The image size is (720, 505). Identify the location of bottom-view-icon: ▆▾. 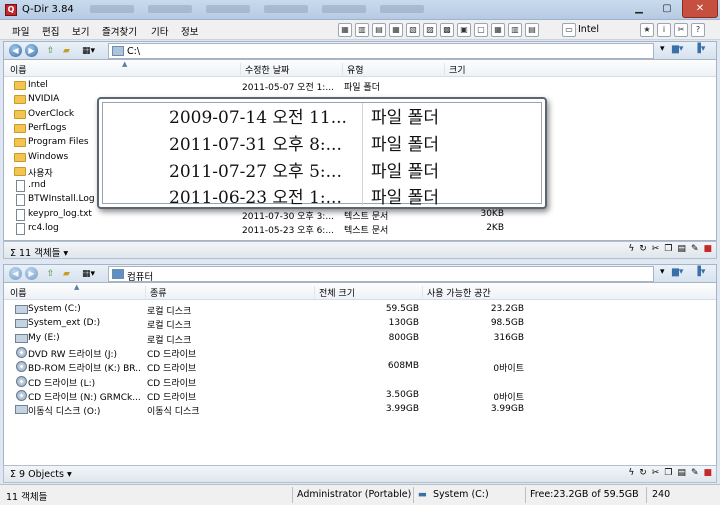
(677, 272).